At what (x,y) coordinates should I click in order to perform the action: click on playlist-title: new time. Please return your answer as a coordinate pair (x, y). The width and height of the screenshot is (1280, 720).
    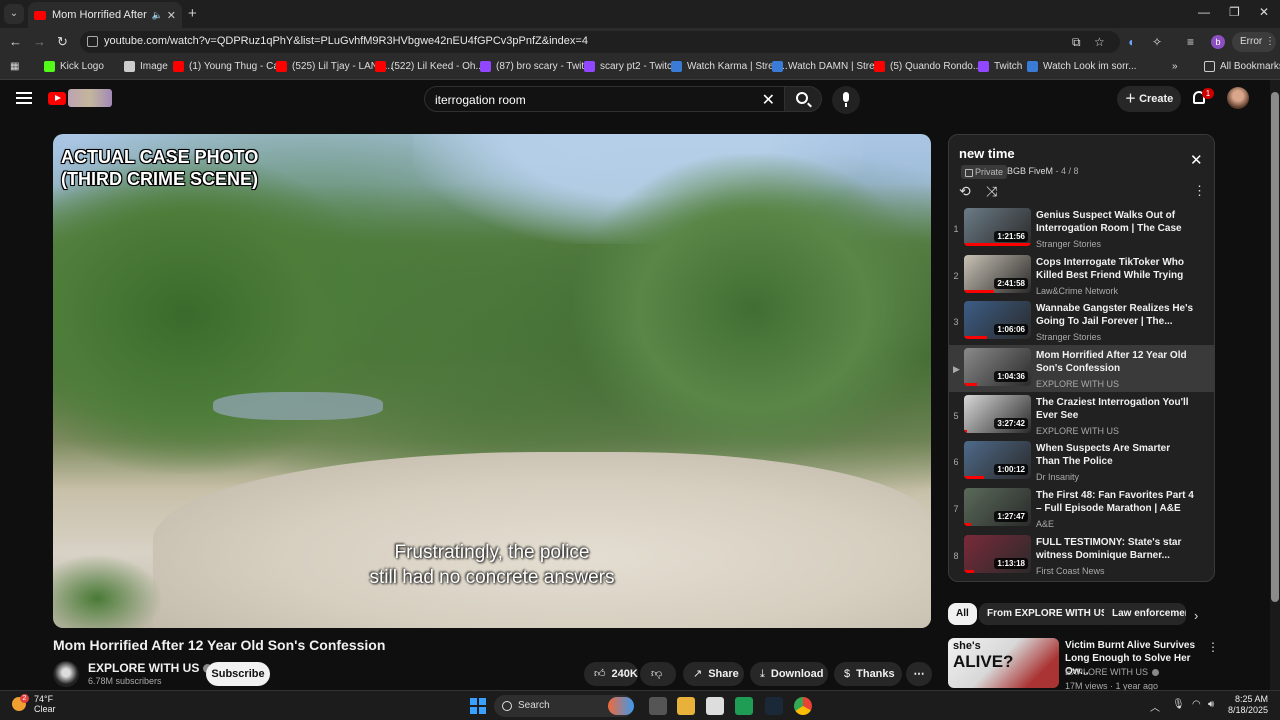
    Looking at the image, I should click on (987, 153).